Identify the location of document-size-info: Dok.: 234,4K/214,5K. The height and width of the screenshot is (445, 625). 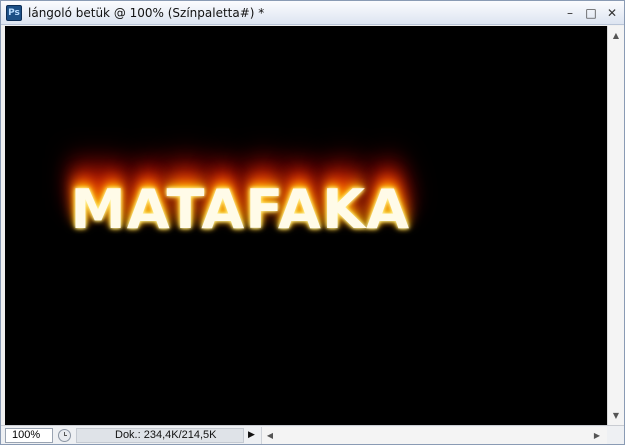
(160, 435).